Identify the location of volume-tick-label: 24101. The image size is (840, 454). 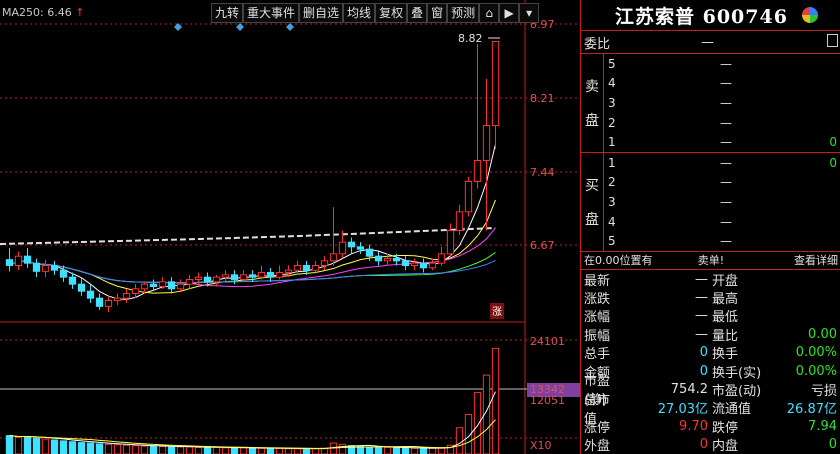
(547, 341).